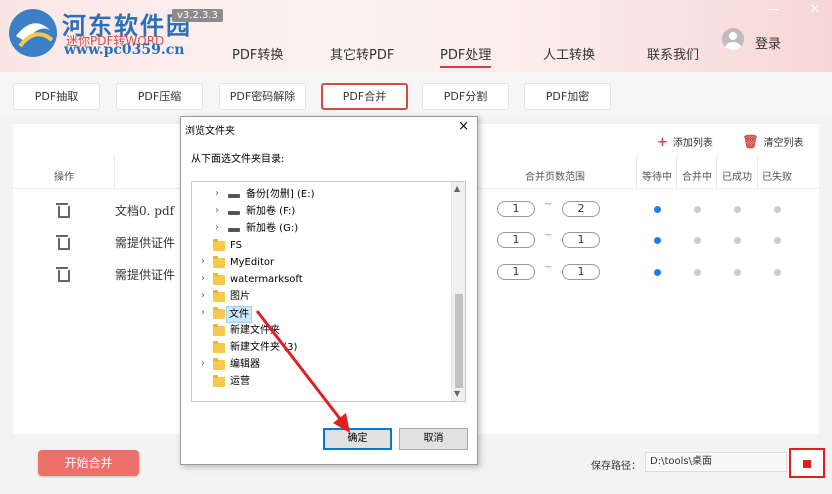  What do you see at coordinates (197, 15) in the screenshot?
I see `version-badge: v3.2.3.3` at bounding box center [197, 15].